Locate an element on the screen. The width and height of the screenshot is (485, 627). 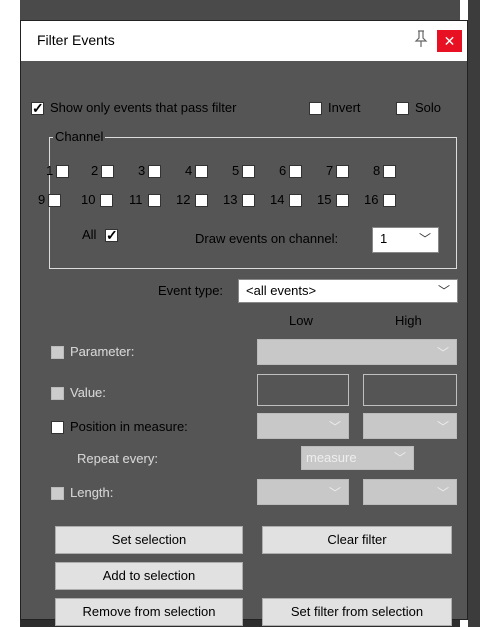
channel-14-label: 14 is located at coordinates (277, 199).